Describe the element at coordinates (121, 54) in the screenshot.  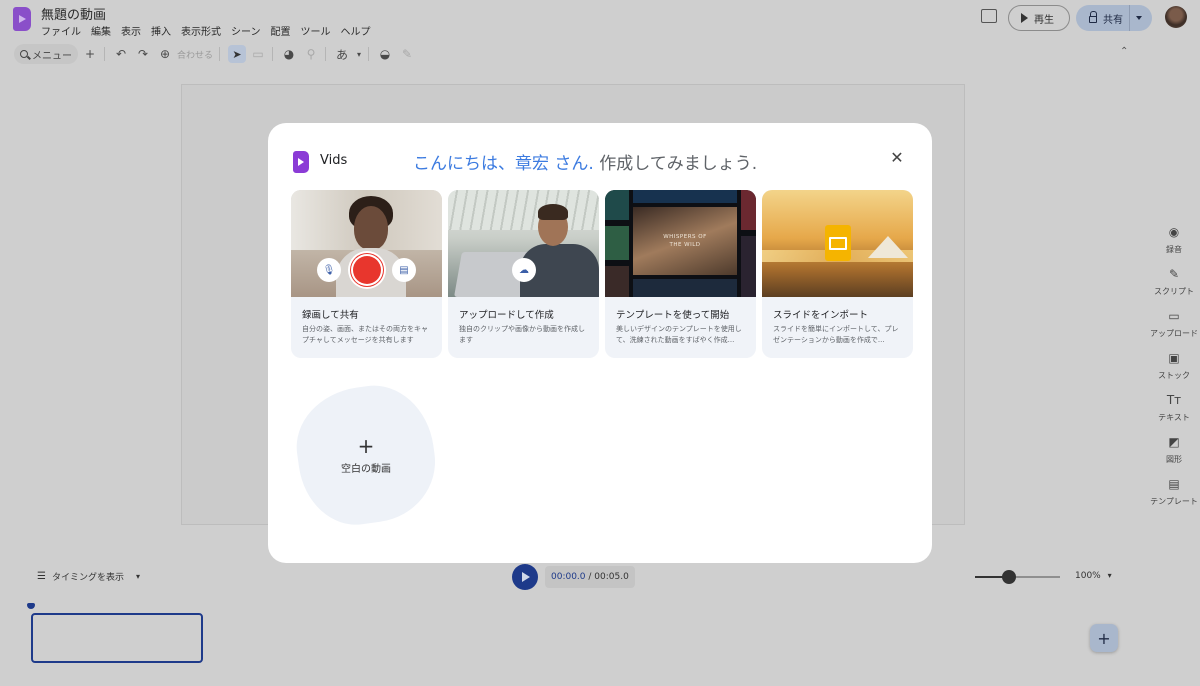
I see `undo-icon: ↶` at that location.